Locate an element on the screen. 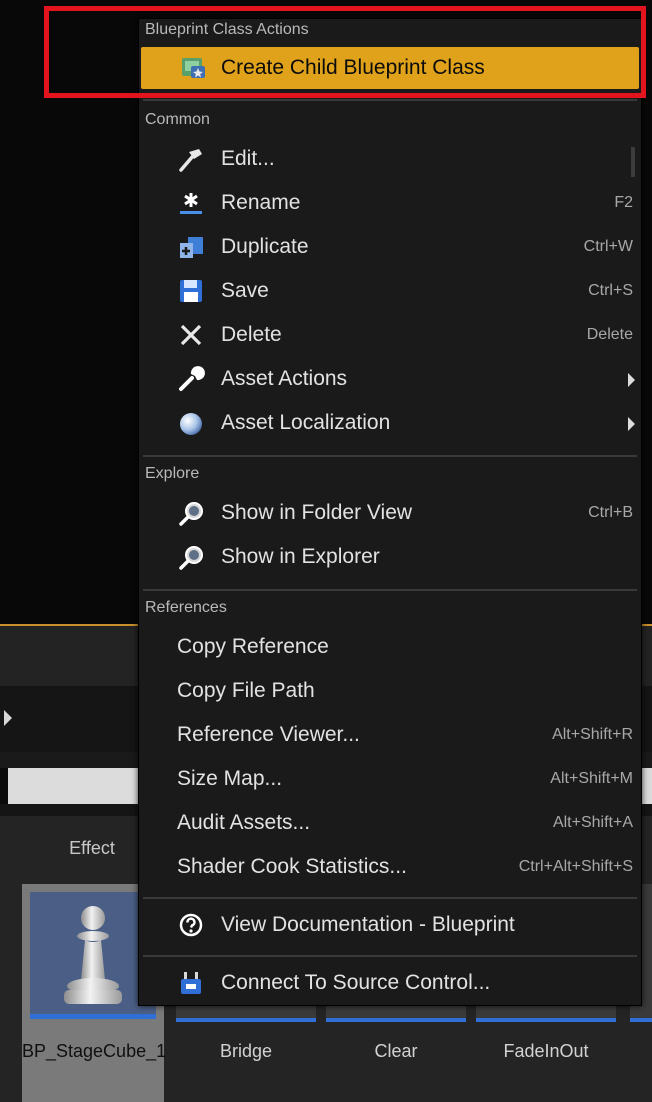 The image size is (652, 1102). globe-icon is located at coordinates (191, 423).